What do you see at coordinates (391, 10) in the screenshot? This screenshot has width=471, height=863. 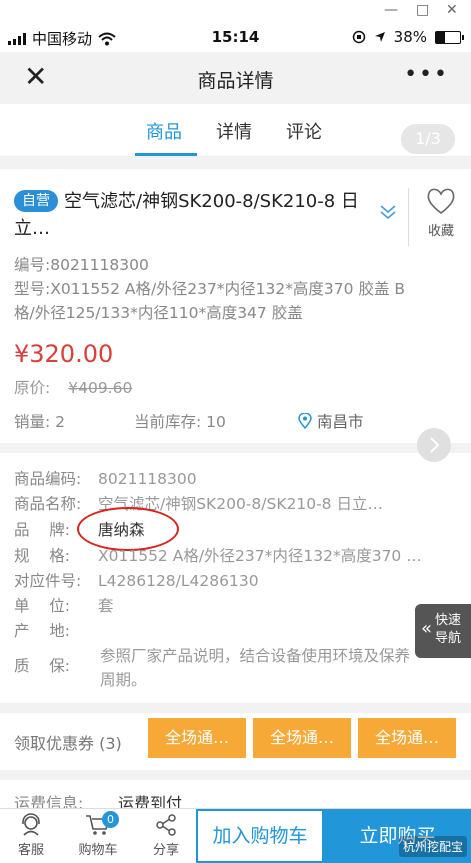 I see `minimize-button: —` at bounding box center [391, 10].